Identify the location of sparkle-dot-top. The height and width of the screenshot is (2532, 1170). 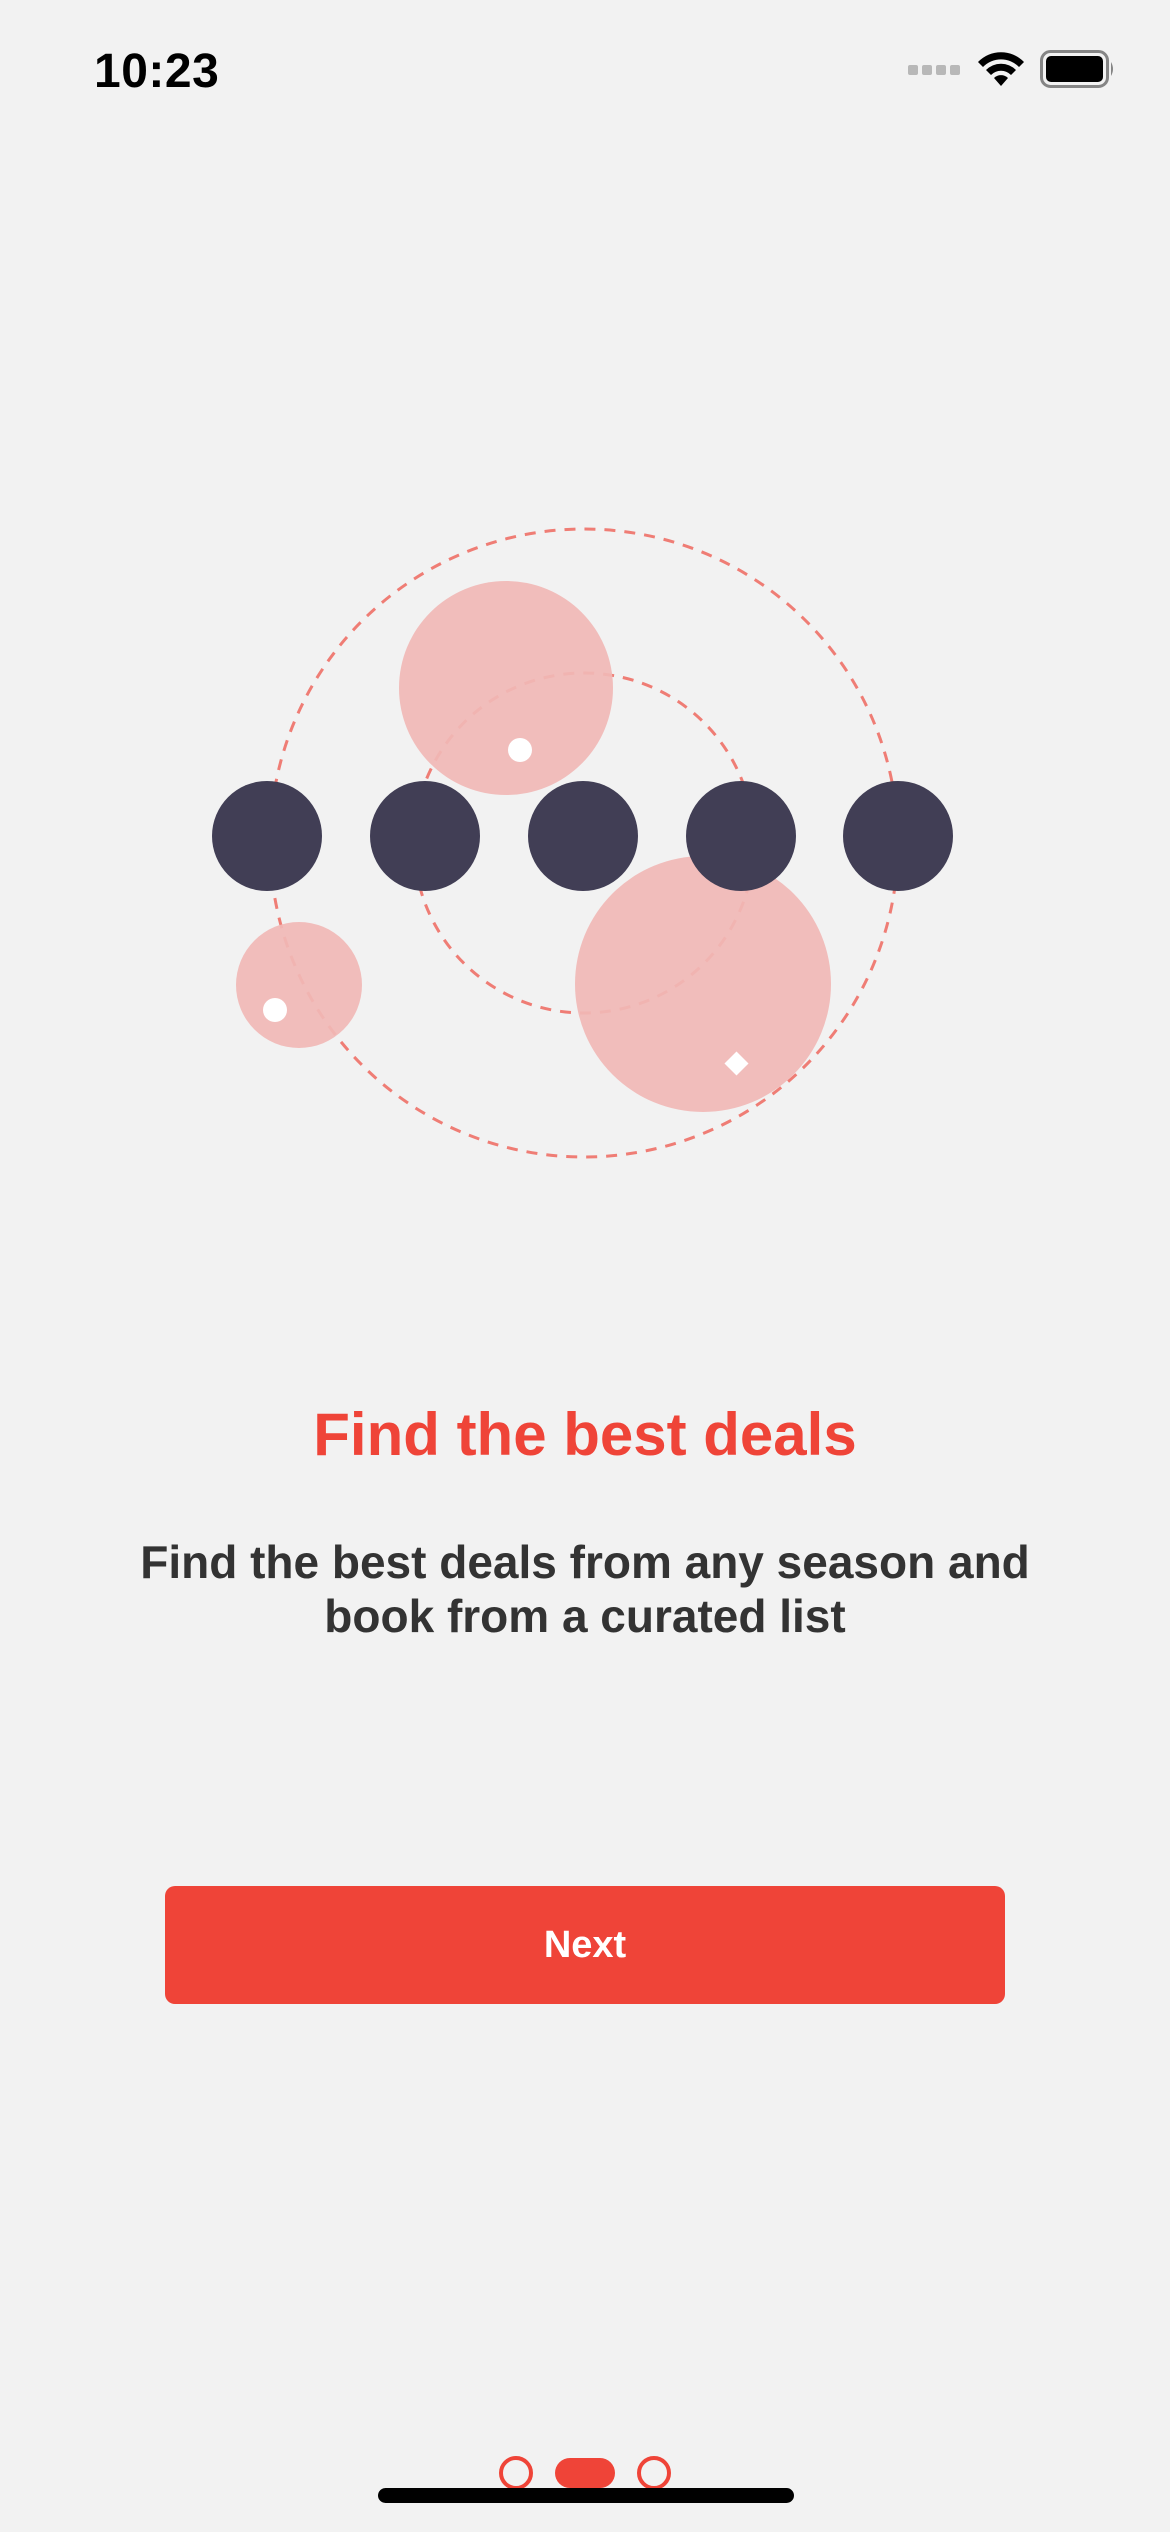
(520, 750).